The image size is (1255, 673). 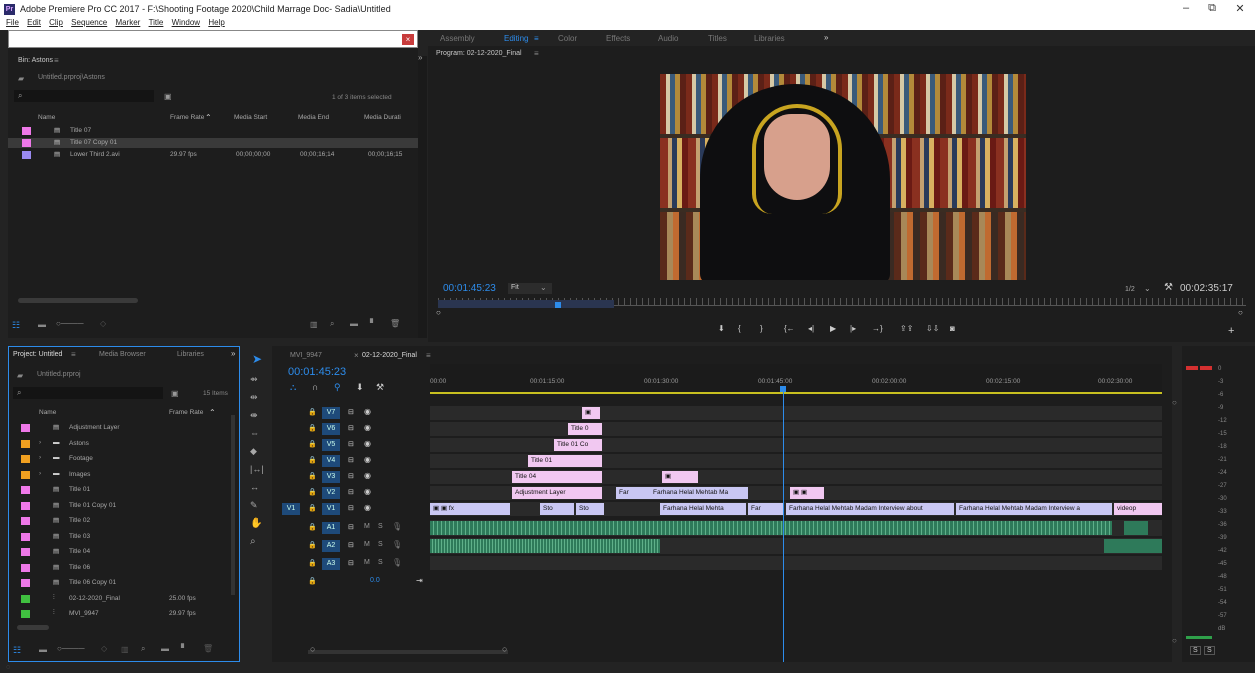 What do you see at coordinates (504, 649) in the screenshot?
I see `timeline-hscroll-right: ○` at bounding box center [504, 649].